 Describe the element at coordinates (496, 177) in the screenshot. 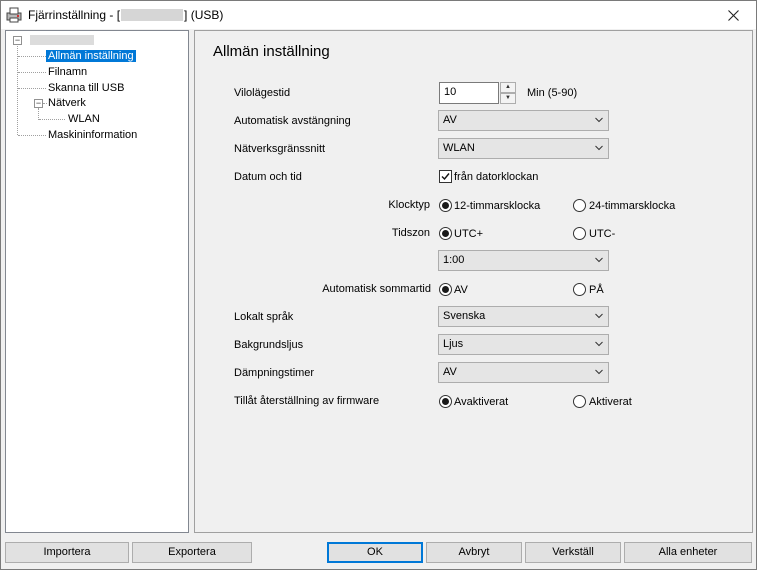

I see `pc-clock-label: från datorklockan` at that location.